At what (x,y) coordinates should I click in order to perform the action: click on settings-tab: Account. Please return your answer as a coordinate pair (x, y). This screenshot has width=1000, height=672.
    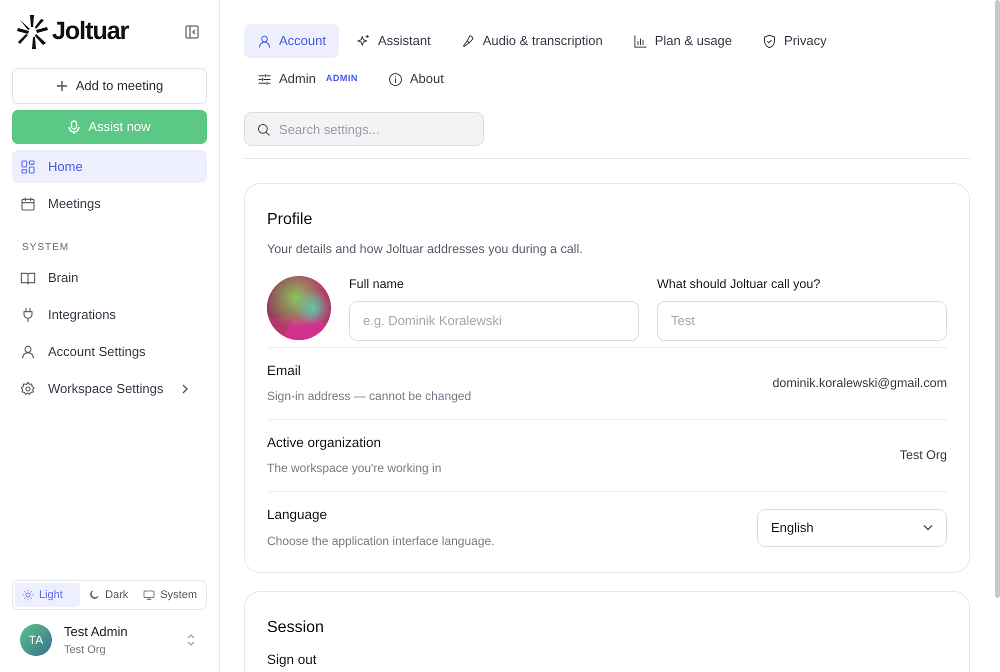
    Looking at the image, I should click on (291, 41).